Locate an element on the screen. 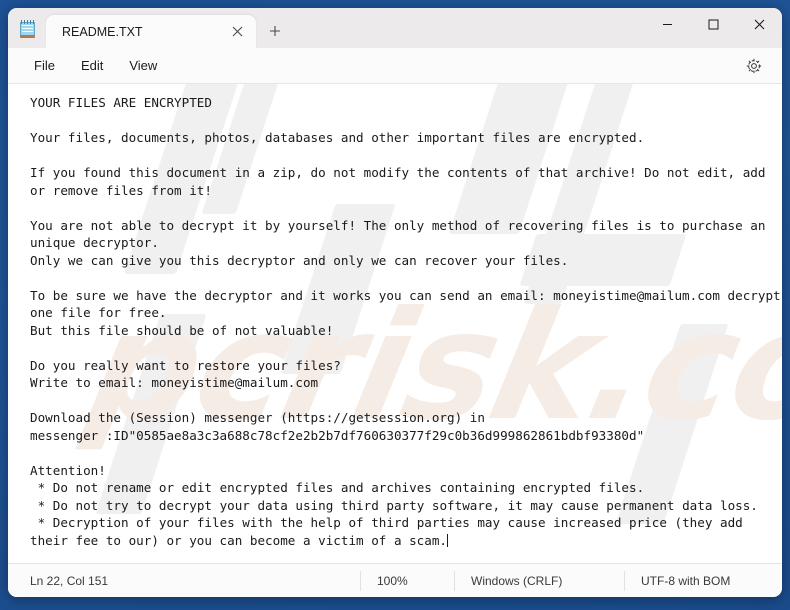 The image size is (790, 610). document-line: But this file should be of not valuable! is located at coordinates (182, 330).